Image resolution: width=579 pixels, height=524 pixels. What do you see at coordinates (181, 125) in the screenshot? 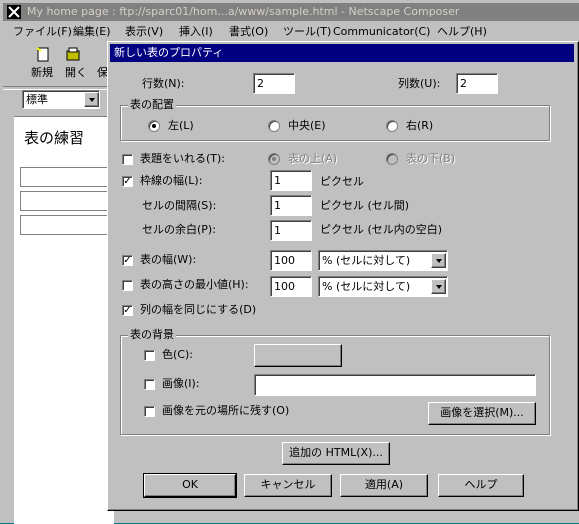
I see `align-left-label: 左(L)` at bounding box center [181, 125].